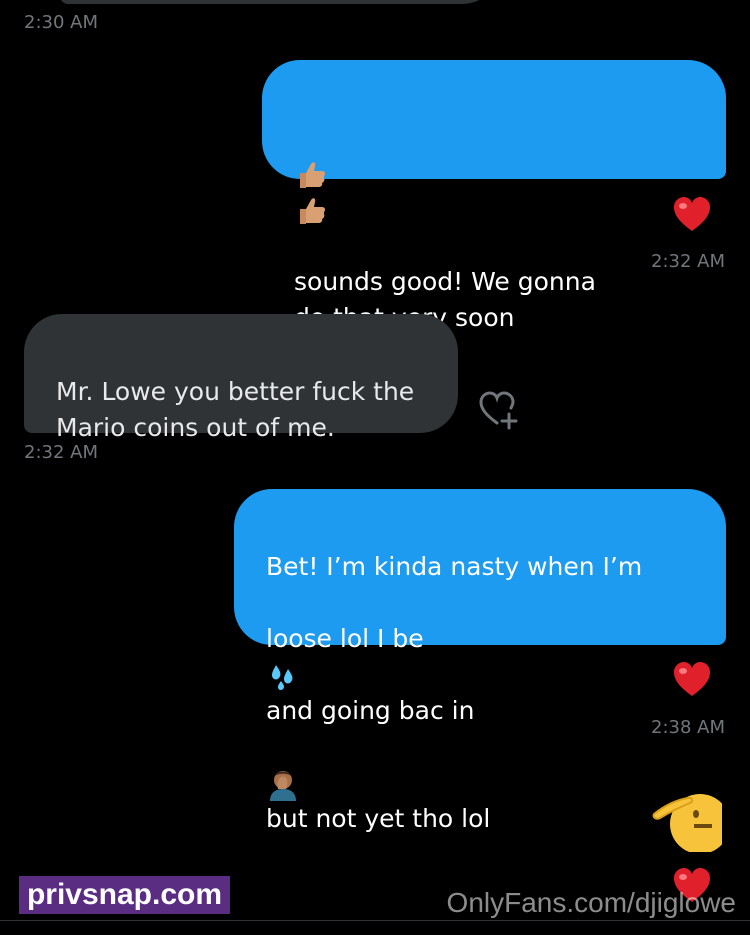 The width and height of the screenshot is (750, 935). What do you see at coordinates (280, 2) in the screenshot?
I see `message-bubble-received-previous` at bounding box center [280, 2].